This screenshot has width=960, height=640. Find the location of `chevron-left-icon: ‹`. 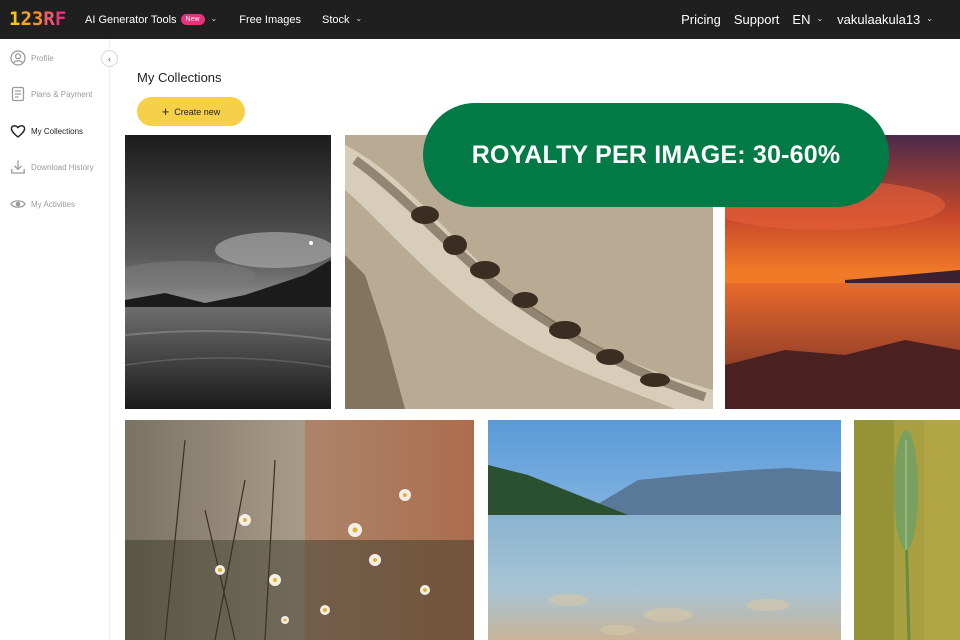

chevron-left-icon: ‹ is located at coordinates (109, 58).